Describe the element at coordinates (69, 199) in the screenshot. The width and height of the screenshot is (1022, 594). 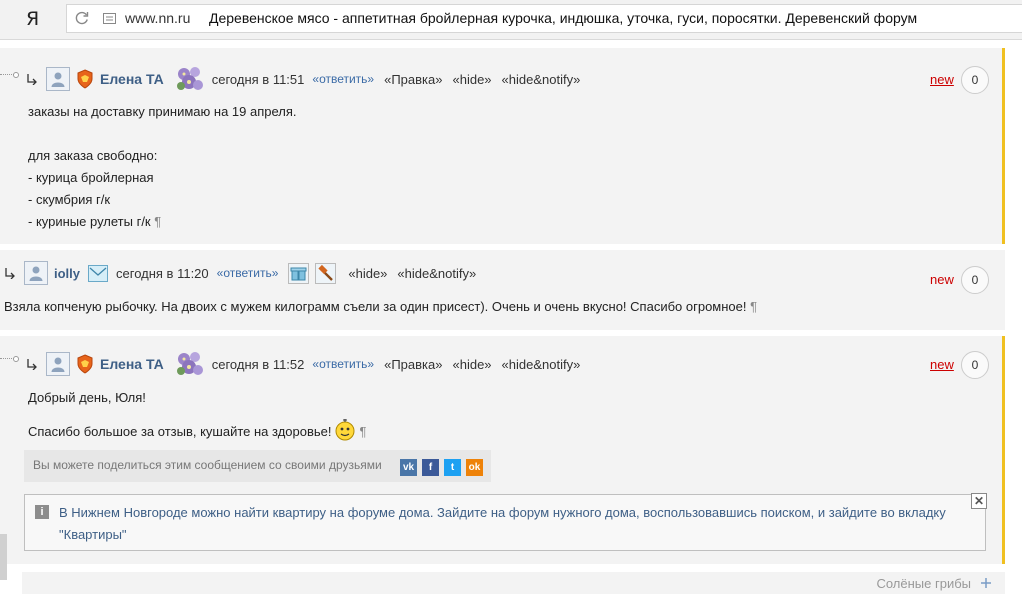
I see `comment-text-line: - скумбрия г/к` at that location.